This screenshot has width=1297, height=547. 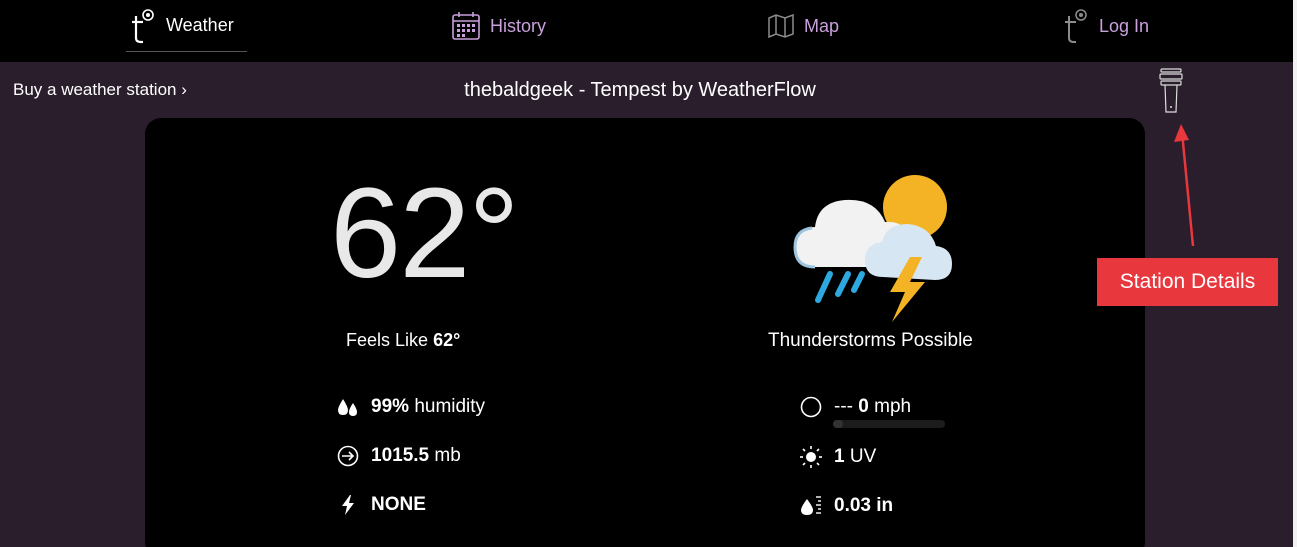 What do you see at coordinates (863, 406) in the screenshot?
I see `wind-speed-value: 0` at bounding box center [863, 406].